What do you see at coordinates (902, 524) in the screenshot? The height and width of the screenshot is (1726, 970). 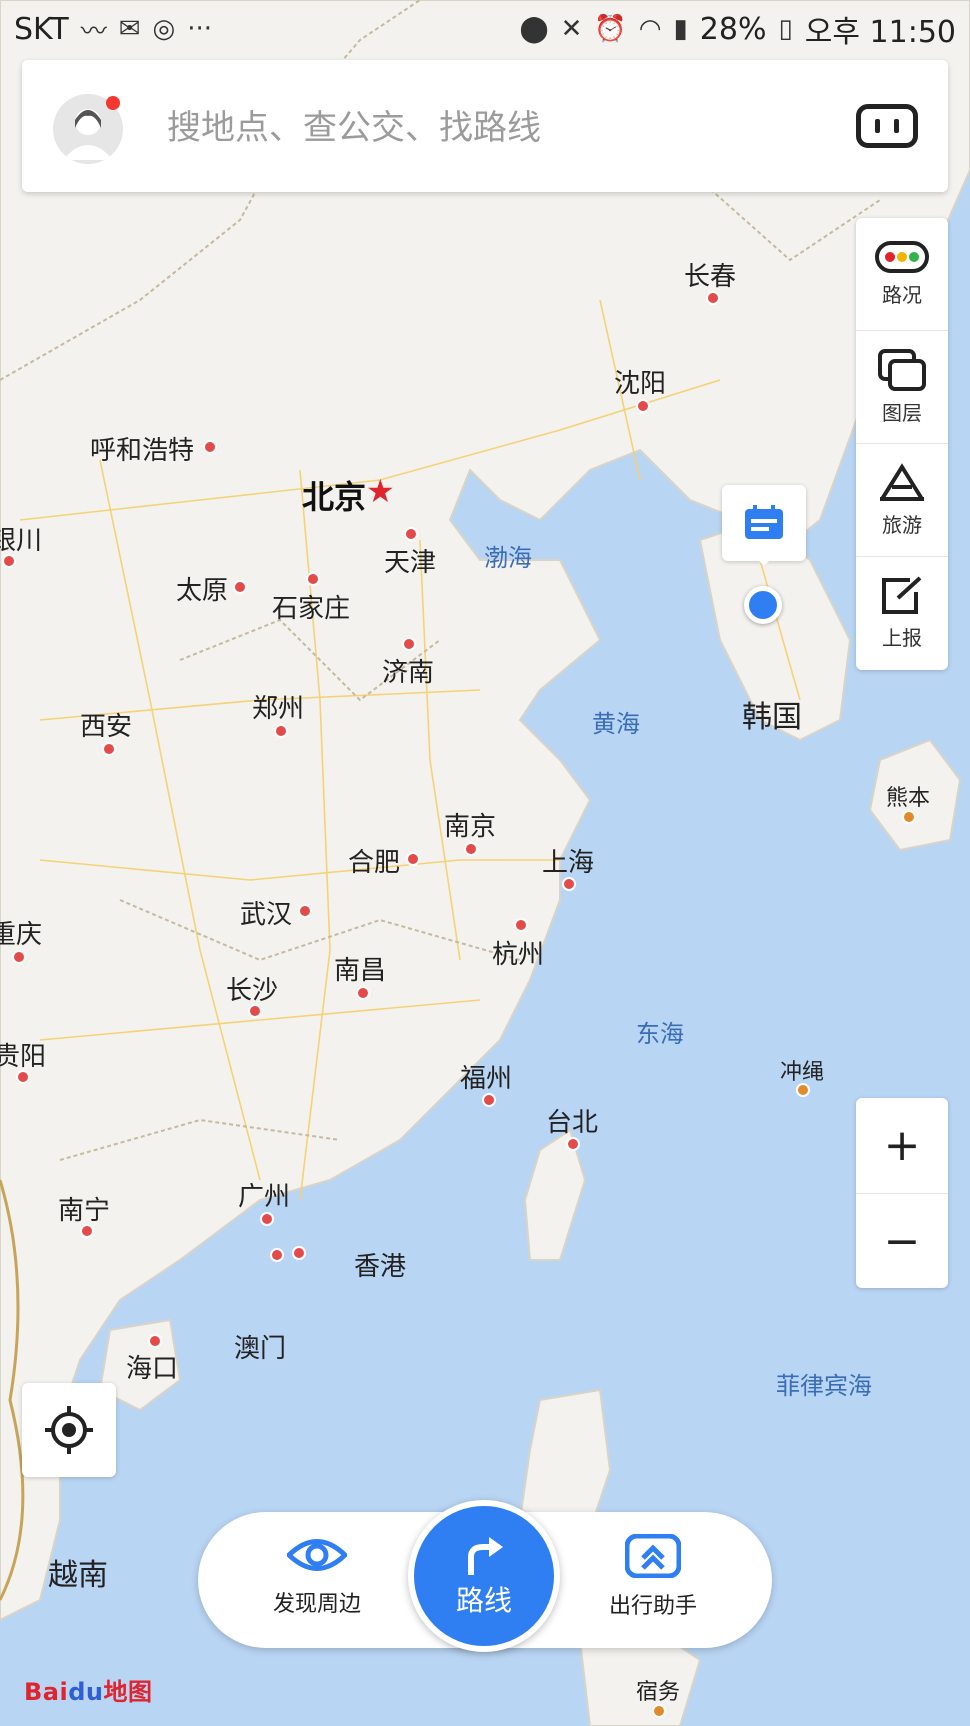 I see `travel-label: 旅游` at bounding box center [902, 524].